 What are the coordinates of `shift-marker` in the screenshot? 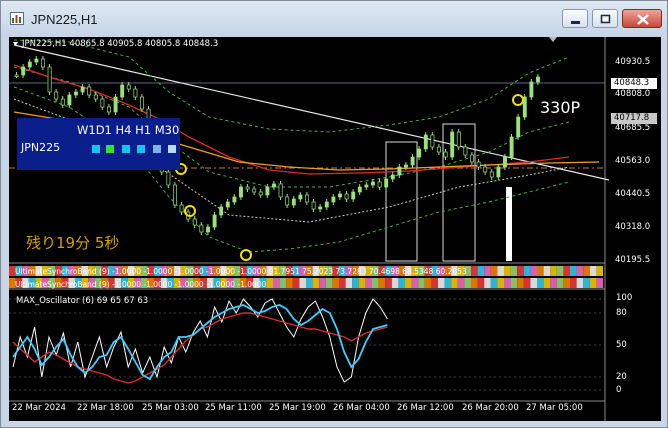 It's located at (553, 39).